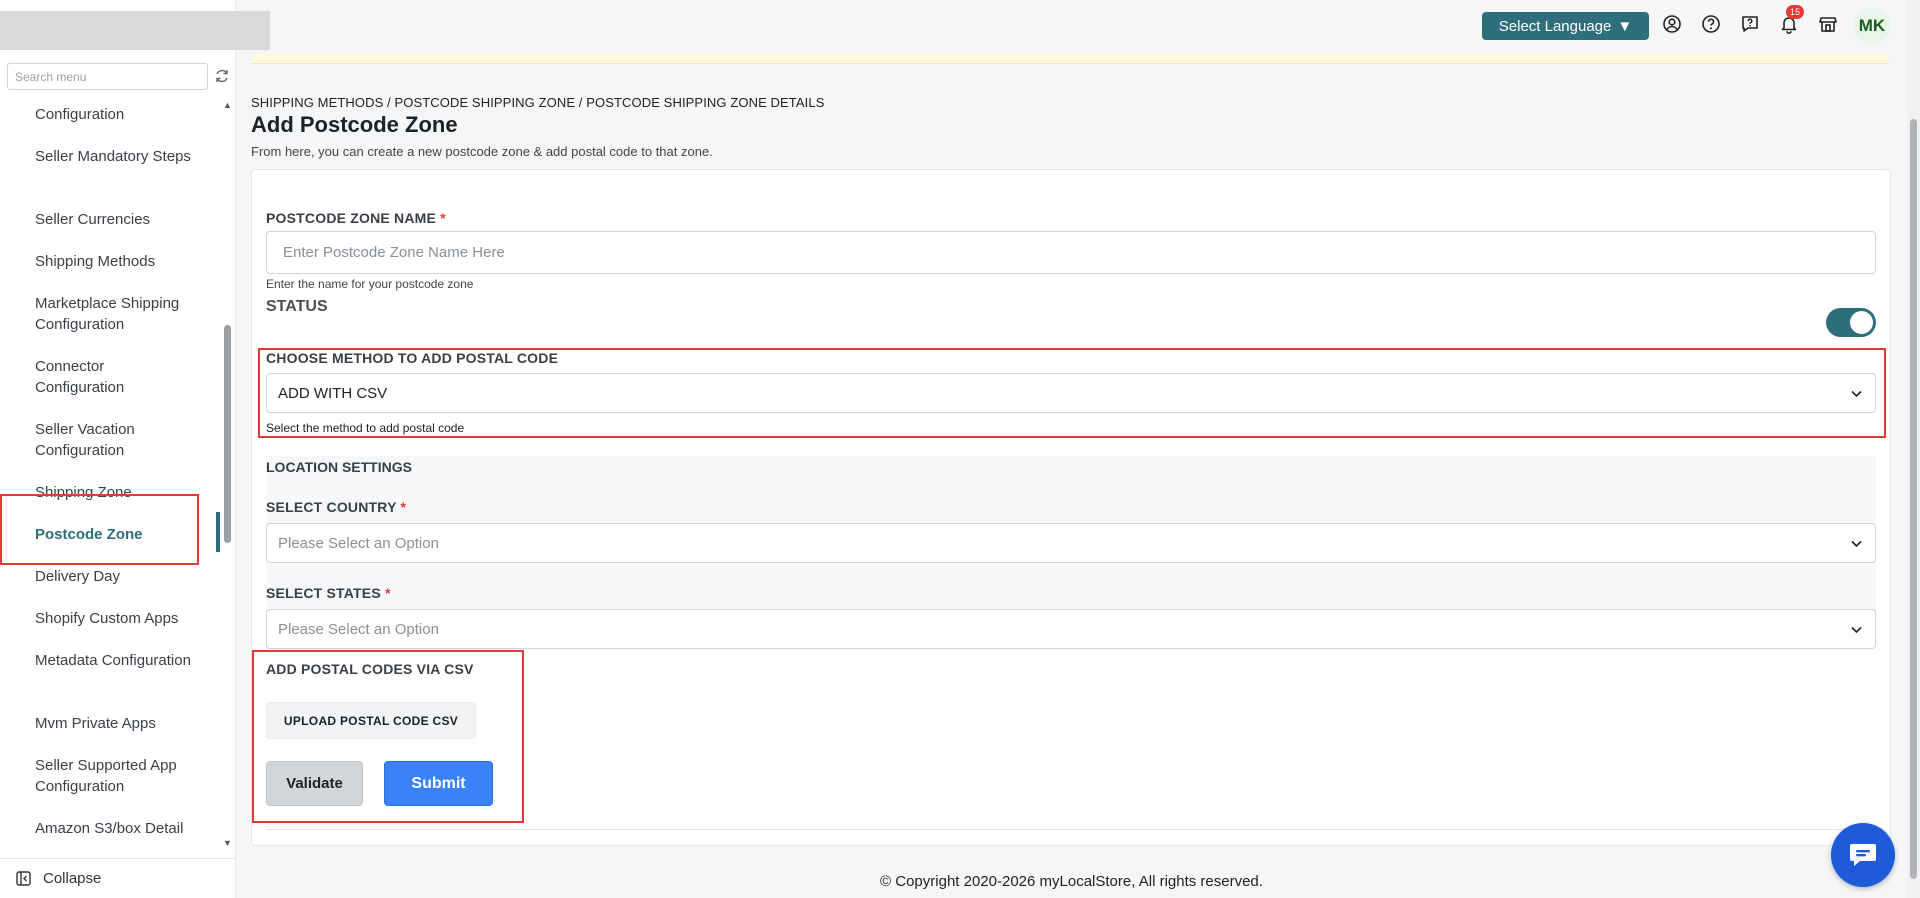 This screenshot has height=898, width=1920. I want to click on country-select-placeholder: Please Select an Option, so click(358, 543).